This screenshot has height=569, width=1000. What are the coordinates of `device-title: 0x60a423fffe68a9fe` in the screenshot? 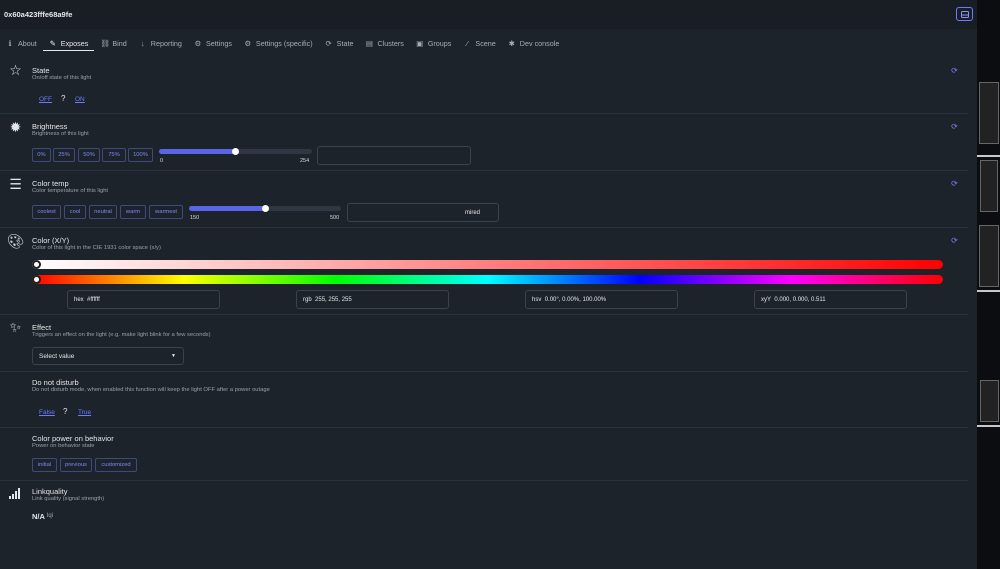 It's located at (38, 14).